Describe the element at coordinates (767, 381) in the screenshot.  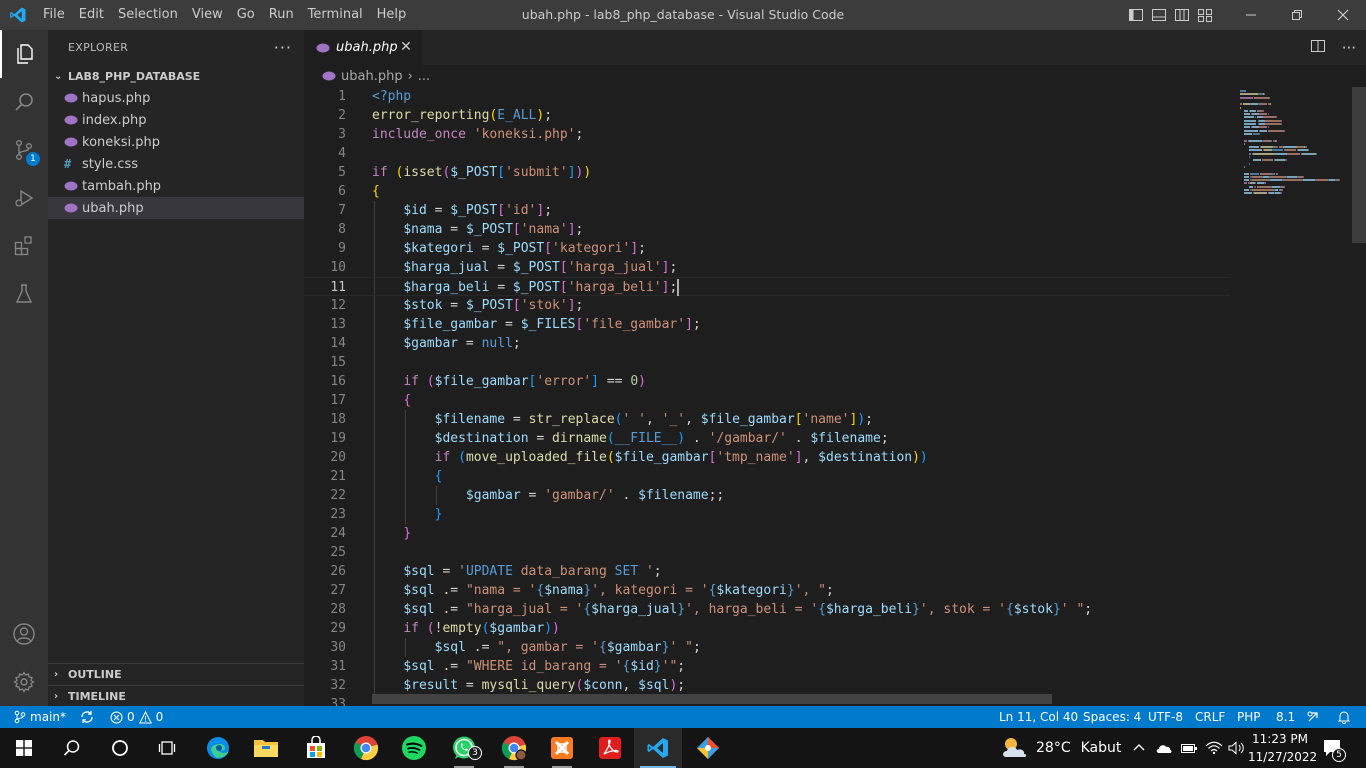
I see `code-line: 16 if ($file_gambar['error'] == 0)` at that location.